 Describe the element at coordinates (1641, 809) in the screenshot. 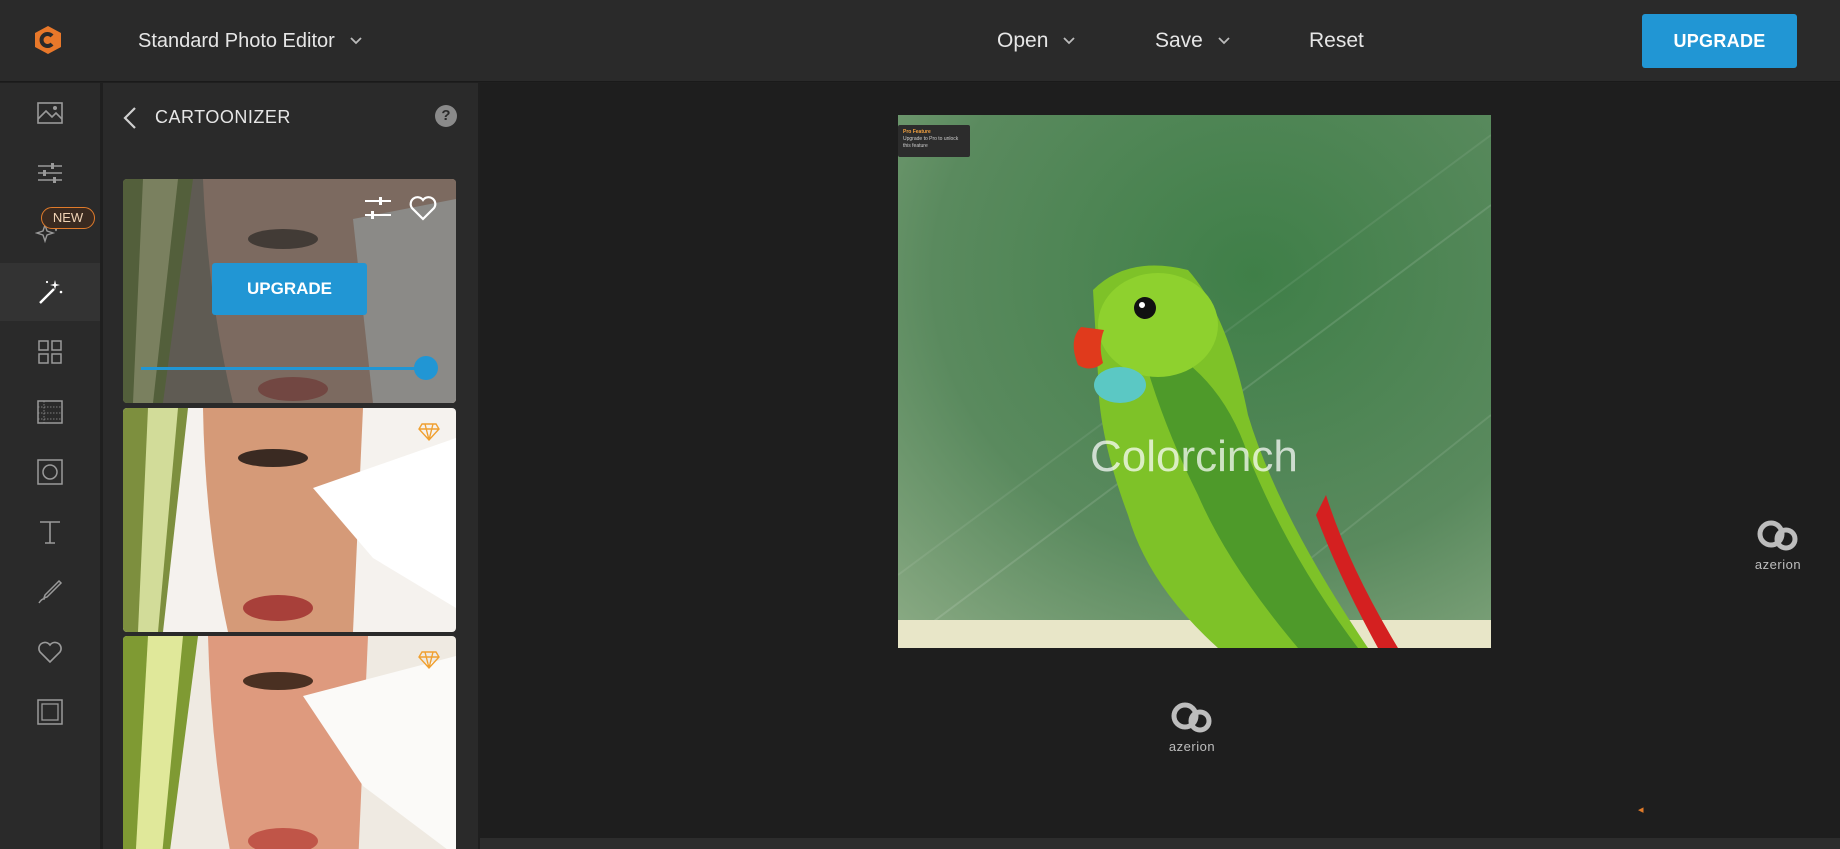

I see `ad-choices-icon: ◂` at that location.